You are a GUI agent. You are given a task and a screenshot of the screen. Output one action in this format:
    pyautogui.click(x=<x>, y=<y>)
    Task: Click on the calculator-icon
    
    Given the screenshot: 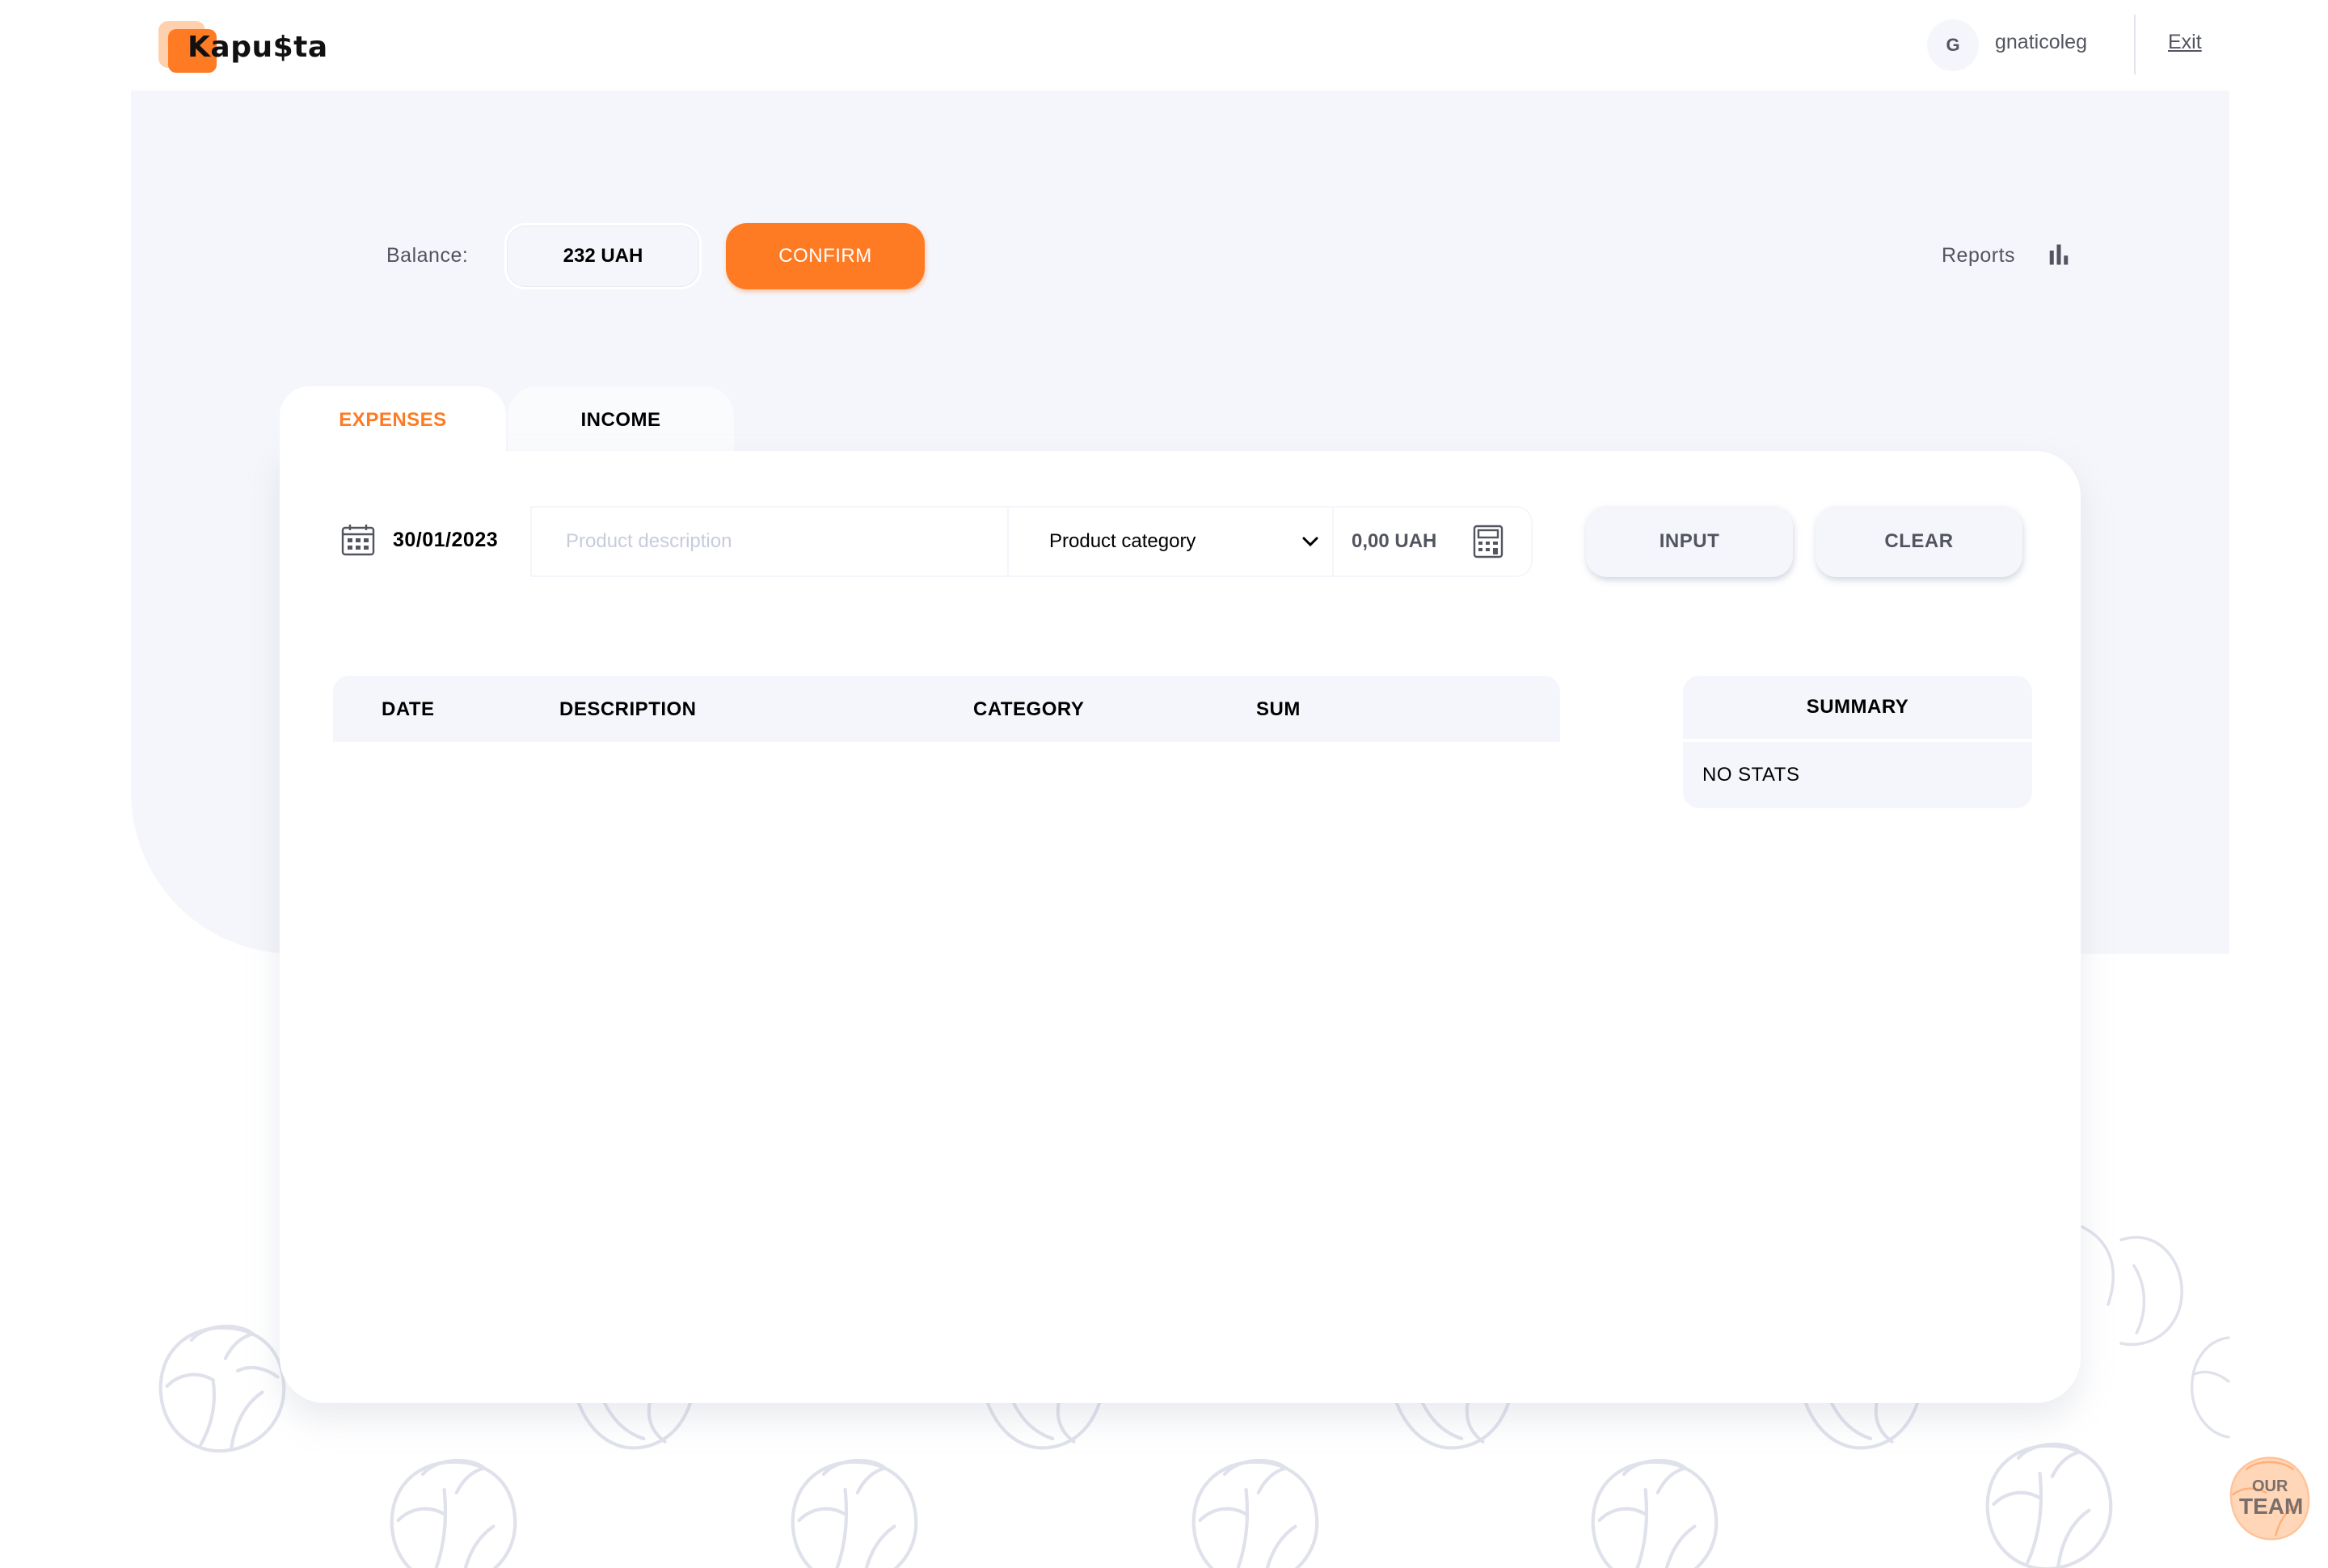 What is the action you would take?
    pyautogui.click(x=1488, y=541)
    